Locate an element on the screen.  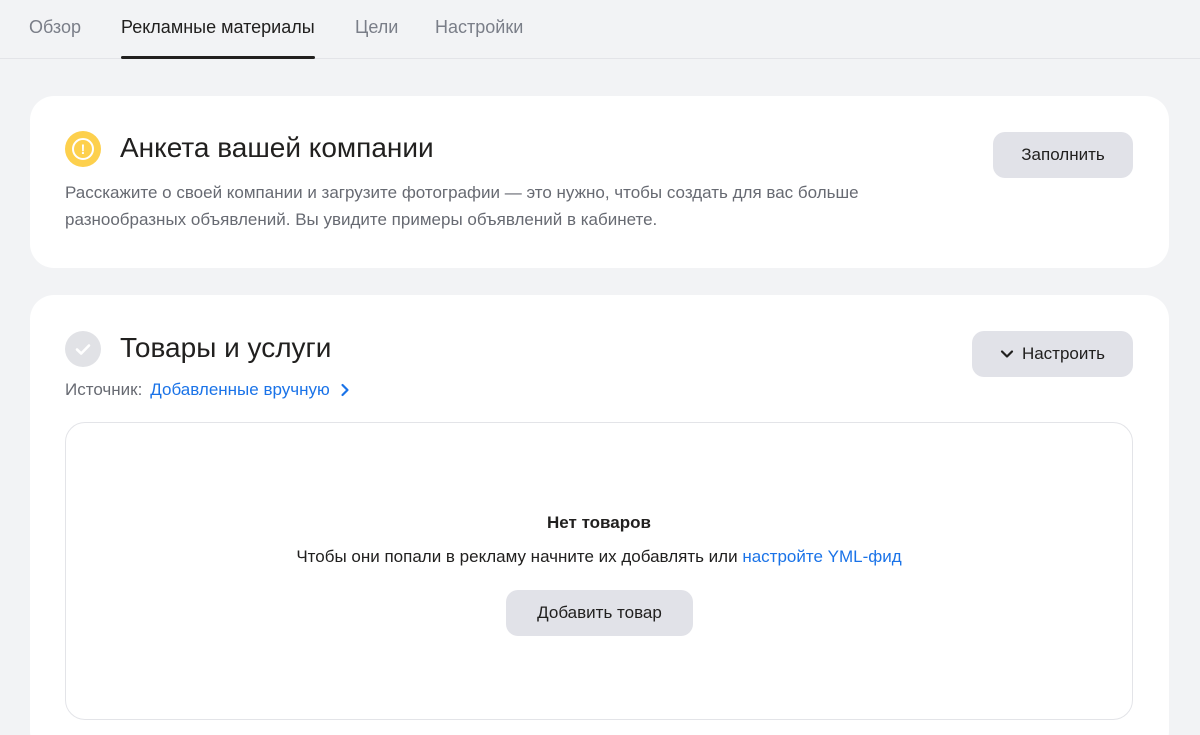
empty-title: Нет товаров is located at coordinates (599, 522).